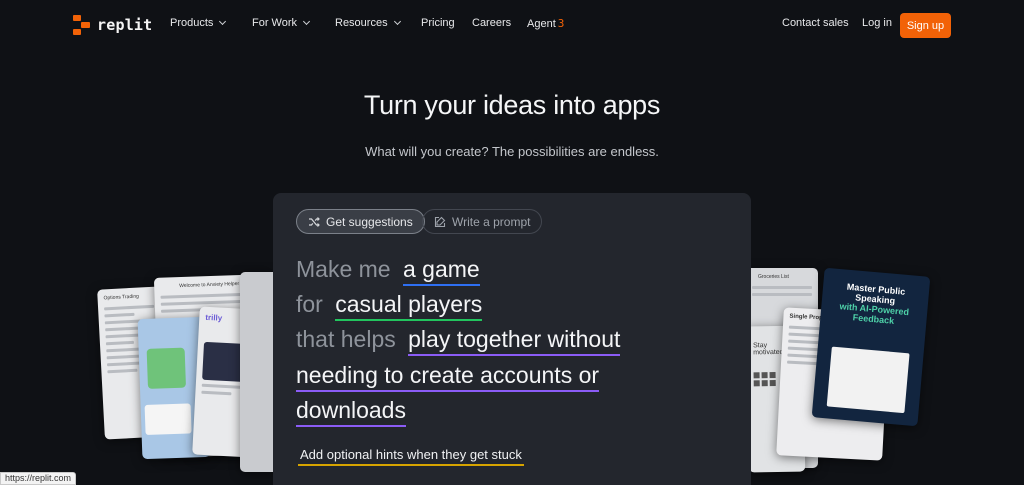 The height and width of the screenshot is (485, 1024). I want to click on prompt-line: downloads, so click(351, 412).